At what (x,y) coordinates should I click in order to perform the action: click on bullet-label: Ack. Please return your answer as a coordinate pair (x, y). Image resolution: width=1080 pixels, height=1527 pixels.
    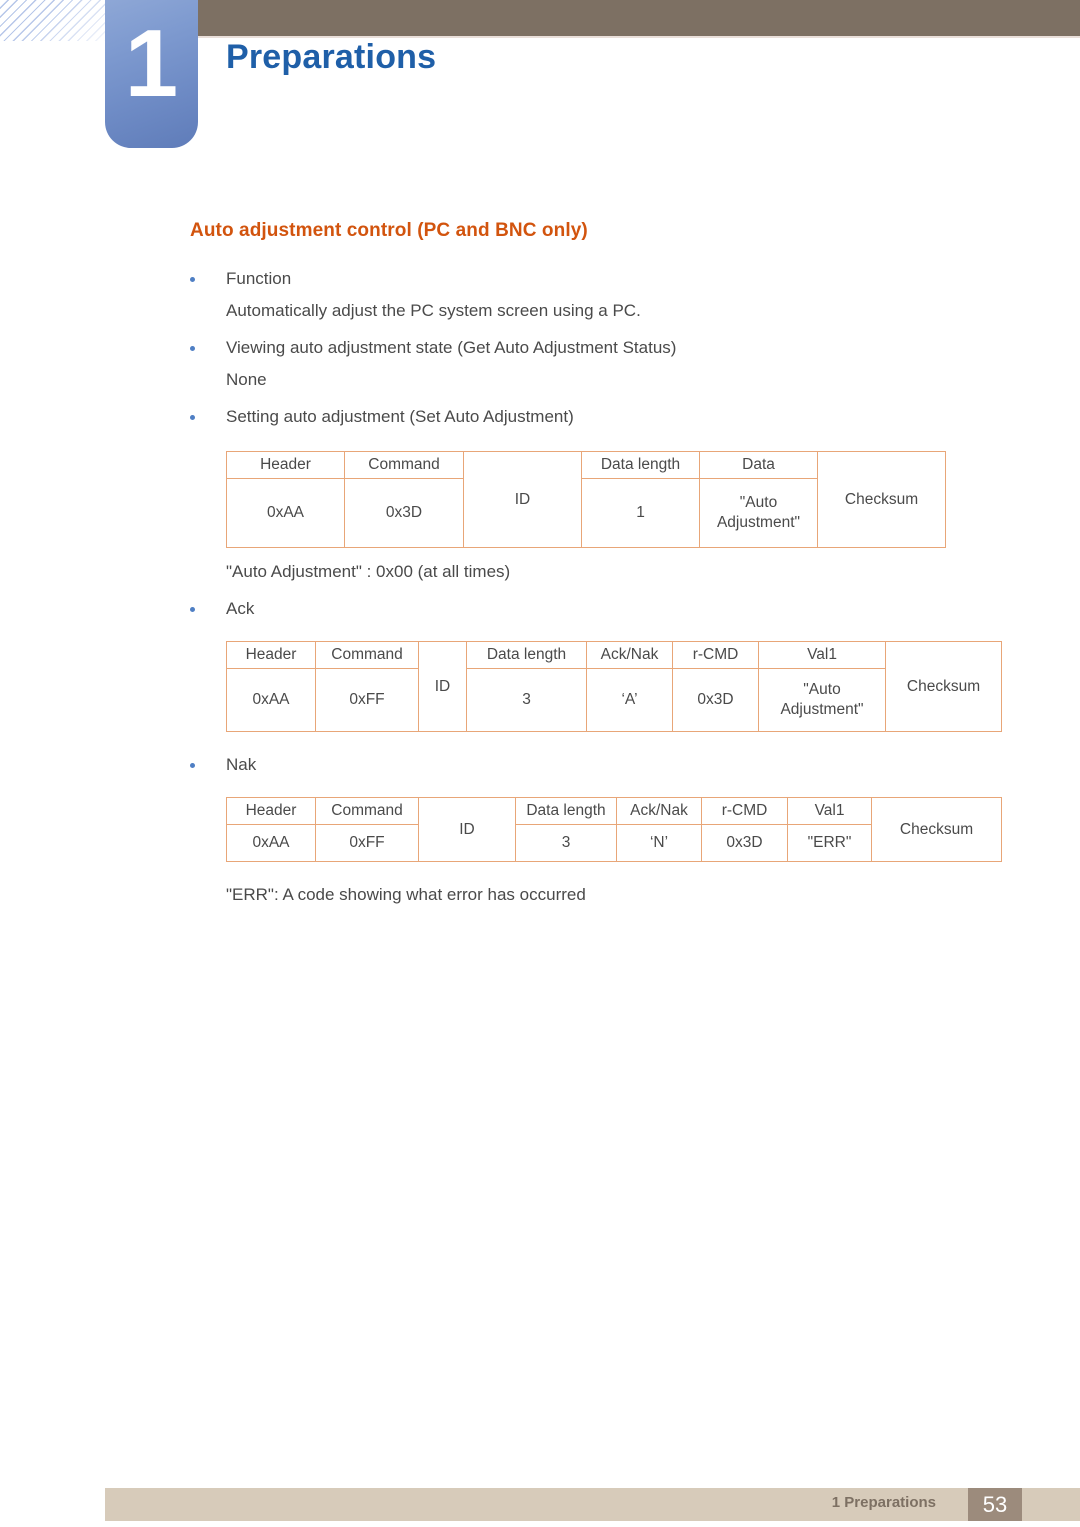
    Looking at the image, I should click on (240, 608).